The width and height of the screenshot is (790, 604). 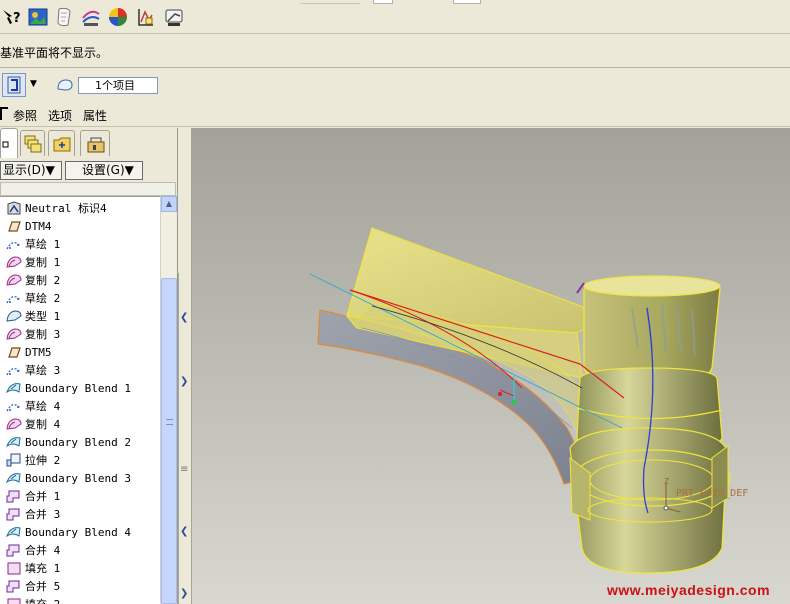 What do you see at coordinates (80, 550) in the screenshot?
I see `tree-item: 合并 4` at bounding box center [80, 550].